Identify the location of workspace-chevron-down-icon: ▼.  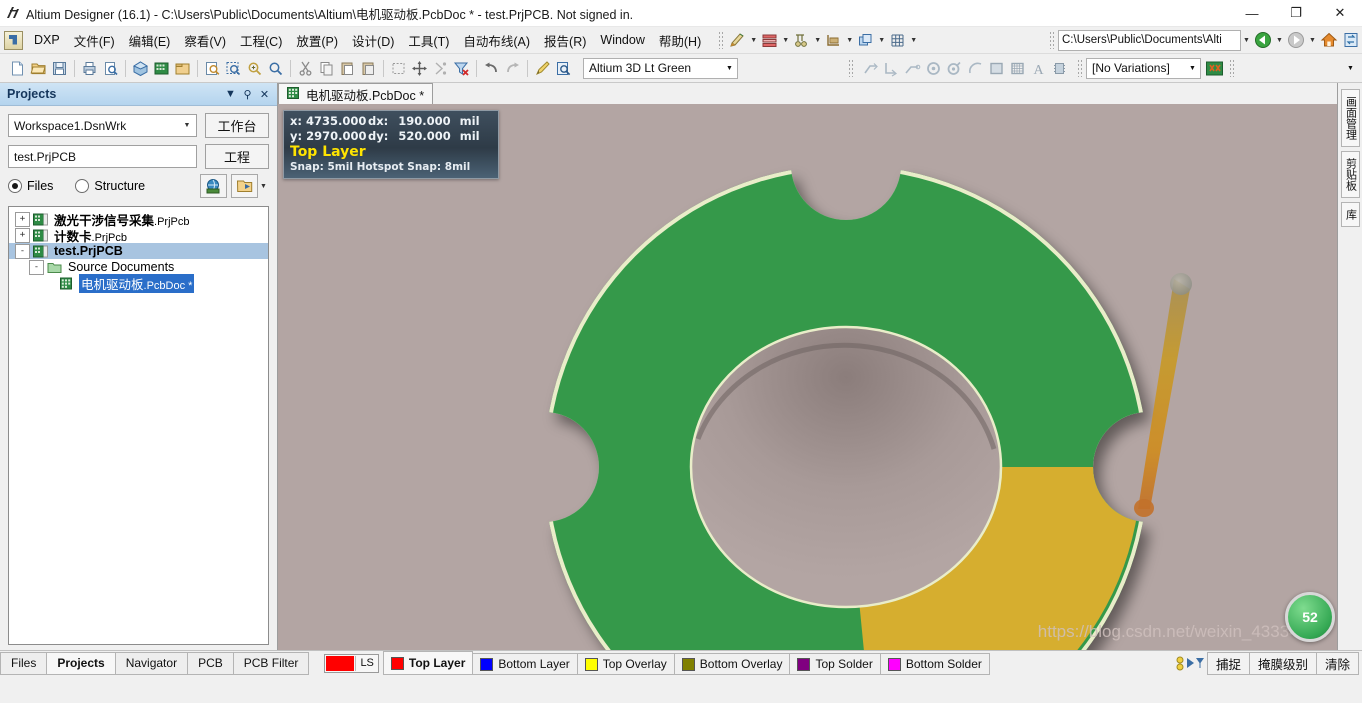
(187, 125).